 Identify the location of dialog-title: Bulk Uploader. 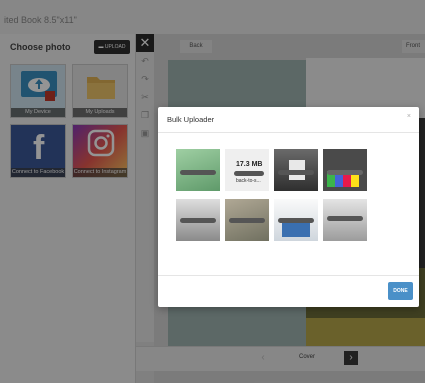
(191, 119).